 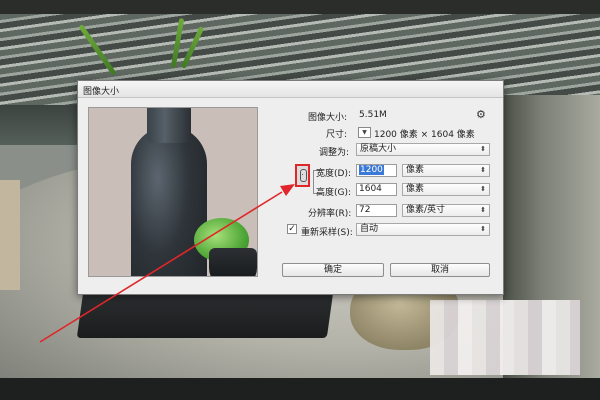 I want to click on width-label: 宽度(D):, so click(x=333, y=174).